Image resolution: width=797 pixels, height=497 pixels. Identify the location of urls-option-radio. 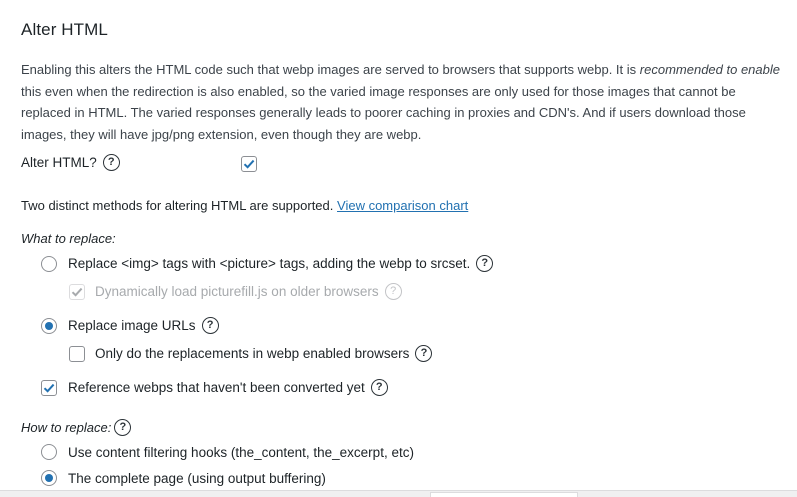
(49, 325).